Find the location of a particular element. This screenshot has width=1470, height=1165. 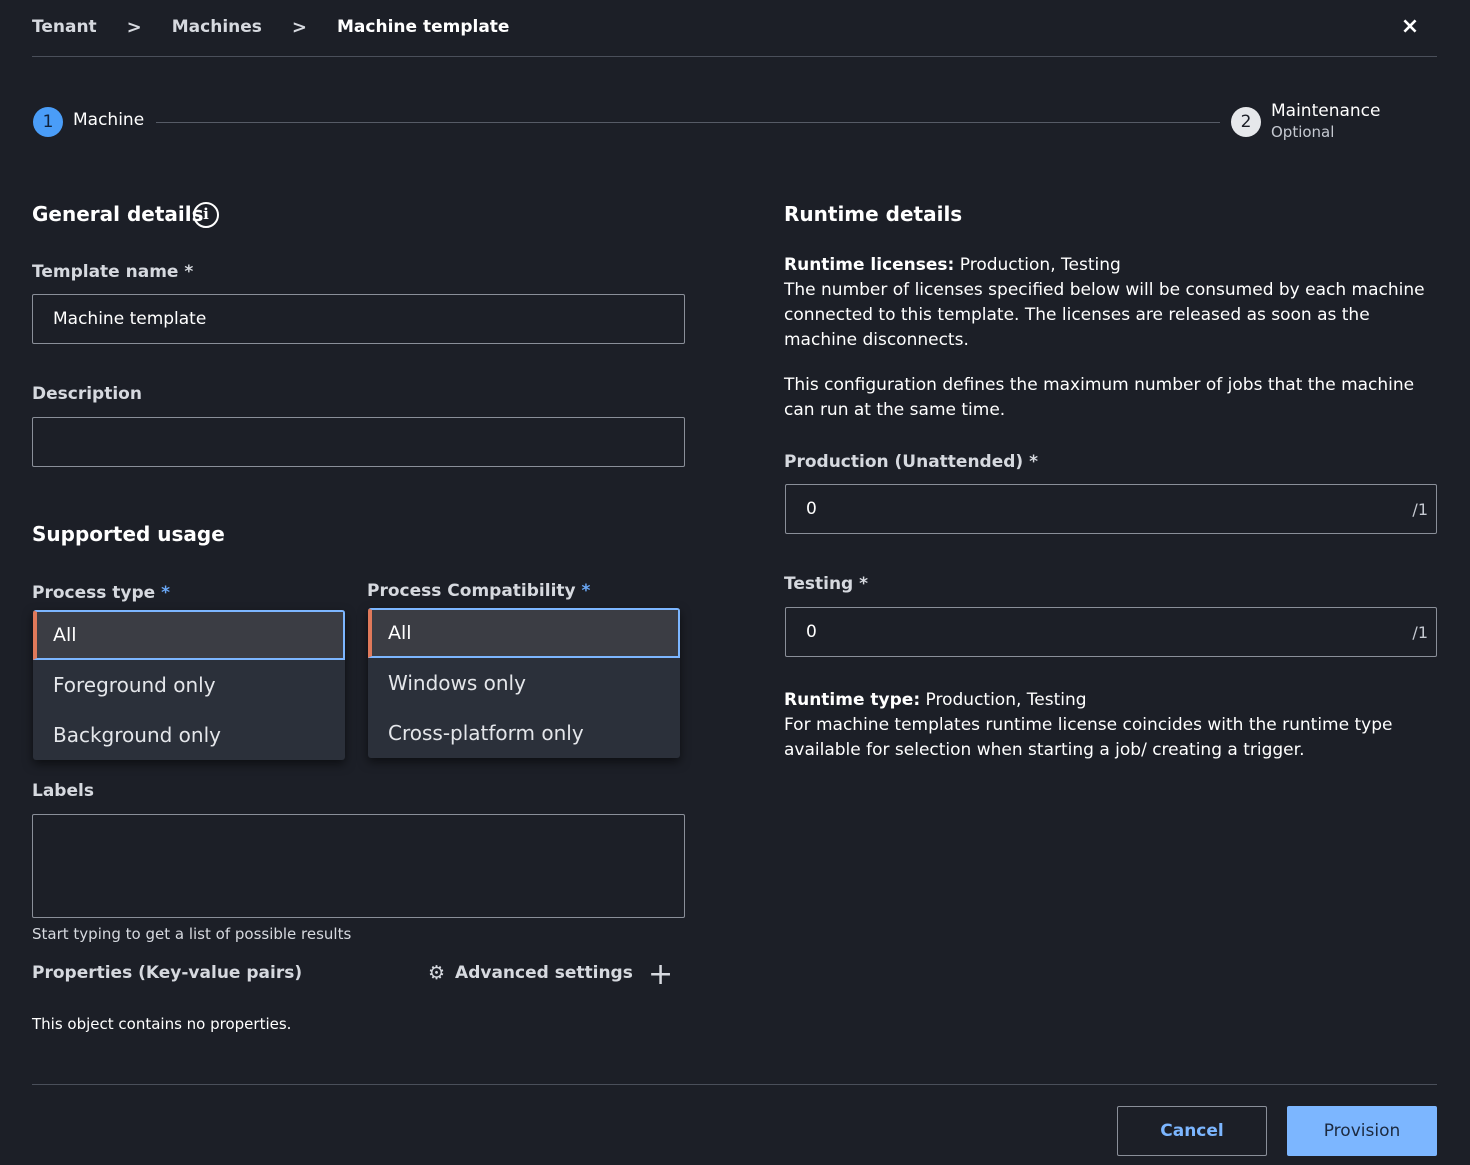

production-value: 0 is located at coordinates (811, 509).